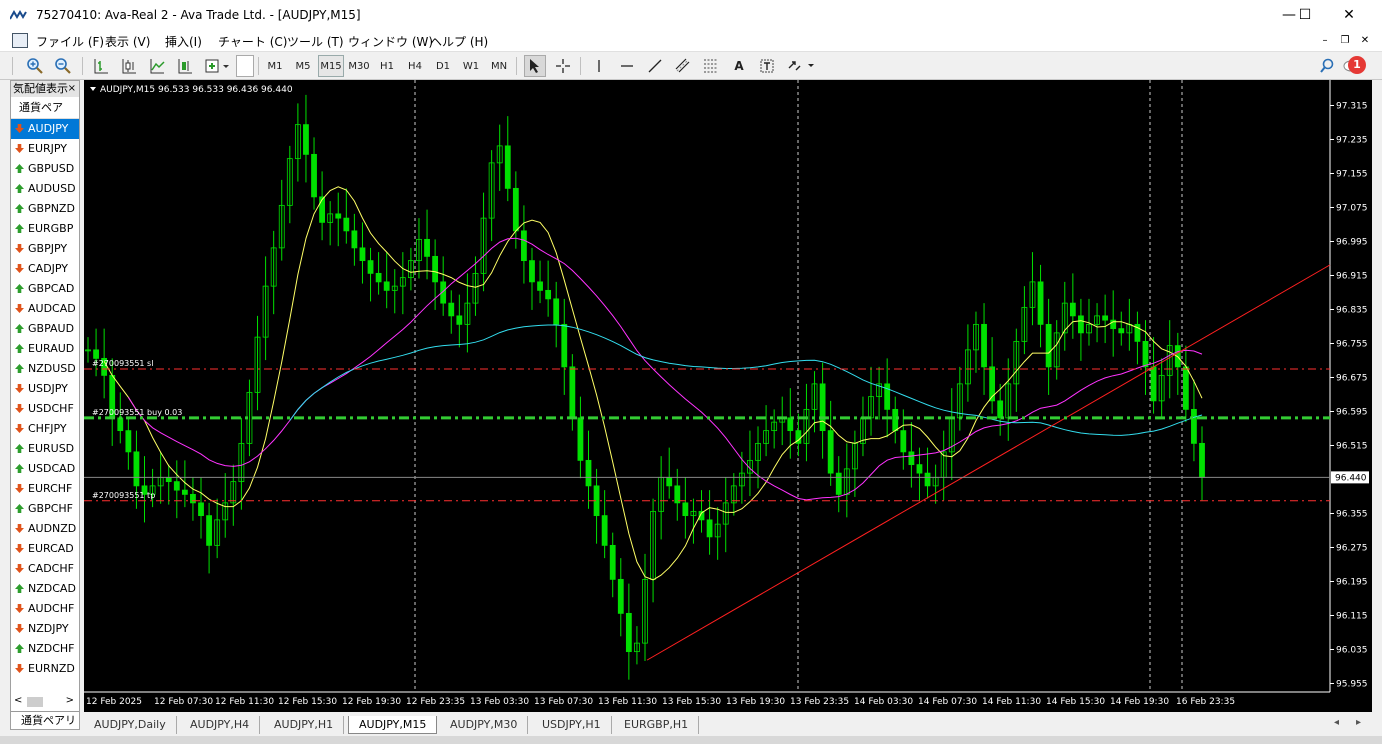  I want to click on toolbar: M1 M5 M15 M30 H1 H4 D1 W1 MN A, so click(691, 66).